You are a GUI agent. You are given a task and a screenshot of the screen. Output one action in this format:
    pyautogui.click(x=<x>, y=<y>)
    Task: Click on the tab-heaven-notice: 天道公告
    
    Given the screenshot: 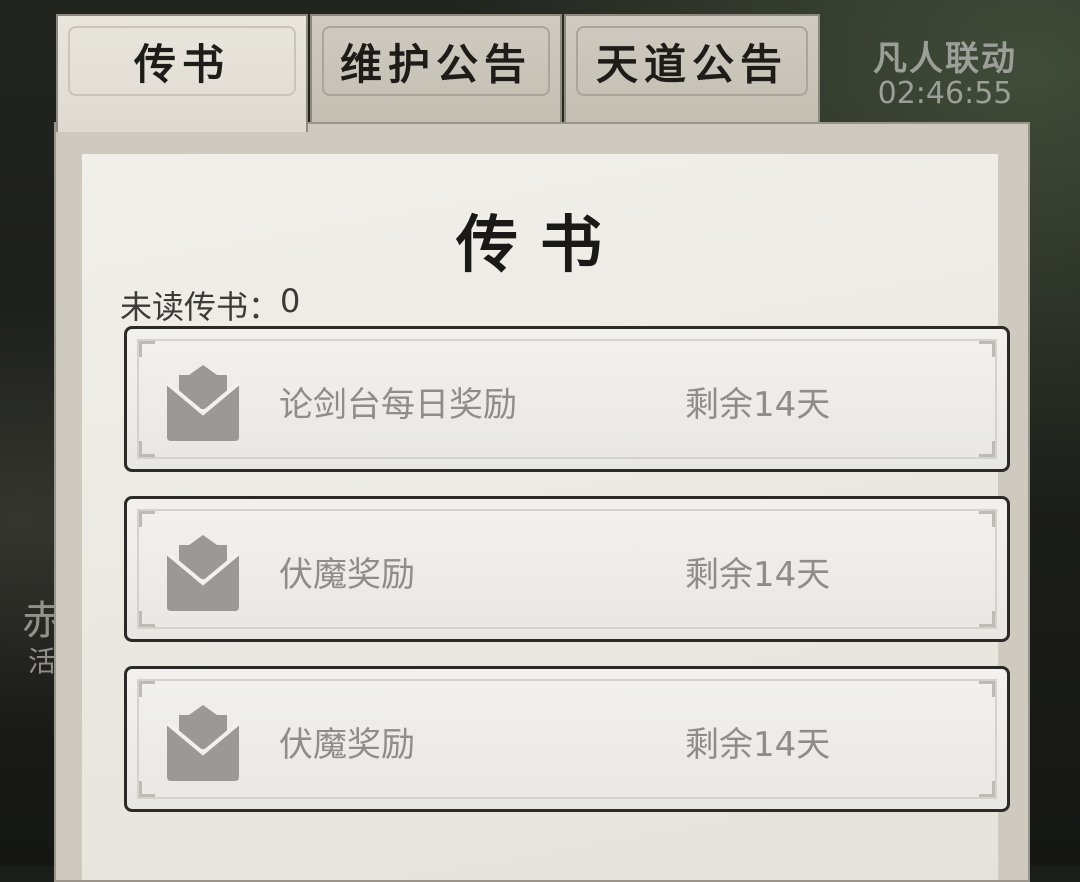 What is the action you would take?
    pyautogui.click(x=692, y=70)
    